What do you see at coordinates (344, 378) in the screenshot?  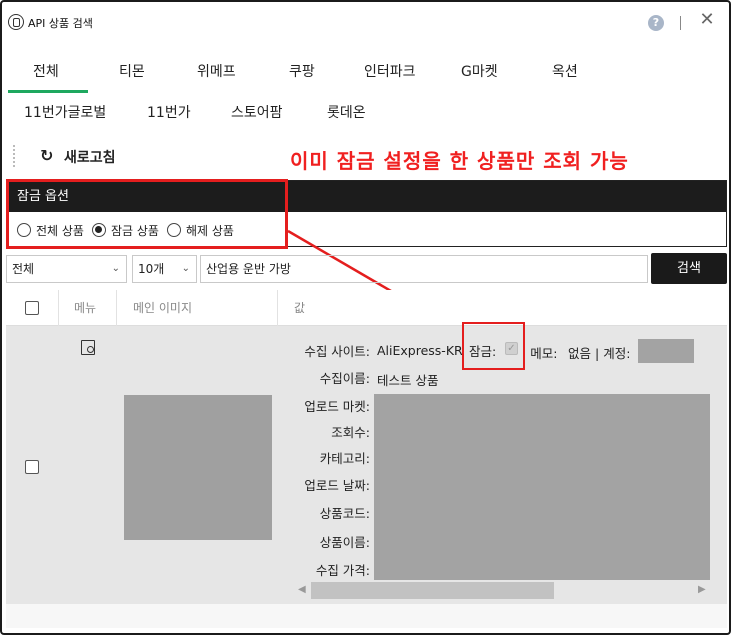 I see `label-collect-name: 수집이름:` at bounding box center [344, 378].